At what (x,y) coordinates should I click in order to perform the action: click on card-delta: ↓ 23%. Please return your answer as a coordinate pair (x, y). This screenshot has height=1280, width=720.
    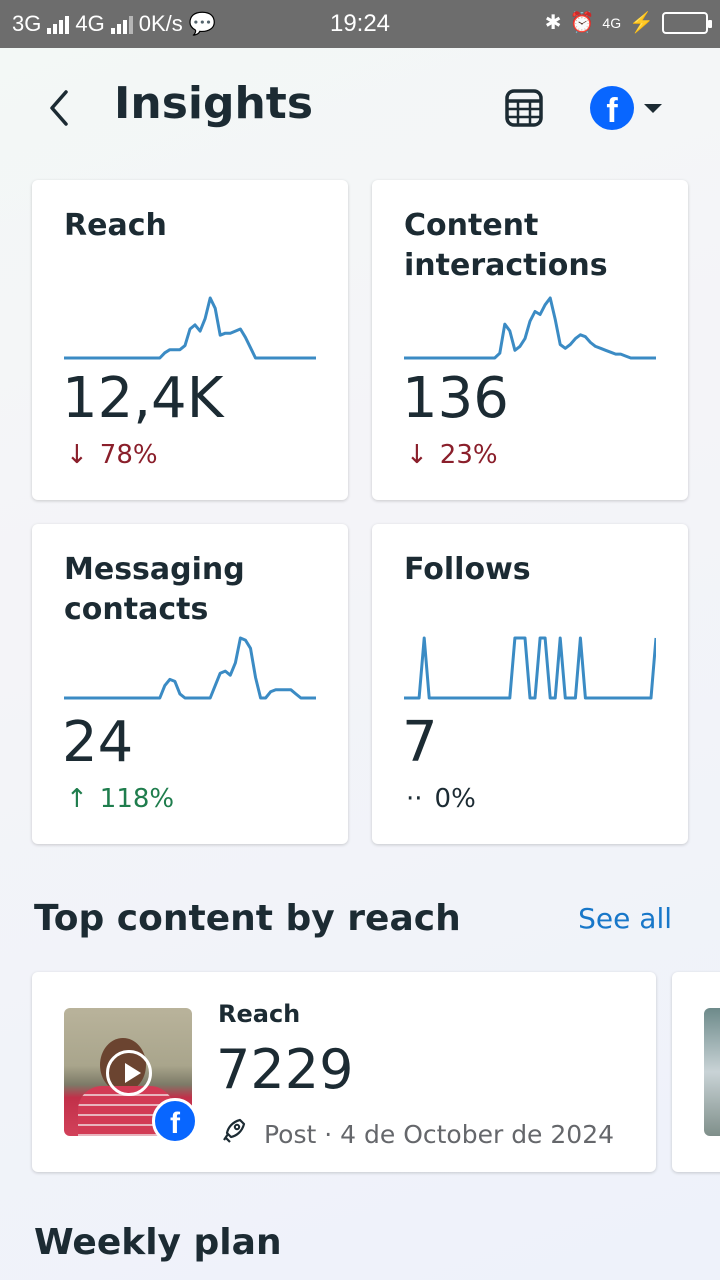
    Looking at the image, I should click on (452, 455).